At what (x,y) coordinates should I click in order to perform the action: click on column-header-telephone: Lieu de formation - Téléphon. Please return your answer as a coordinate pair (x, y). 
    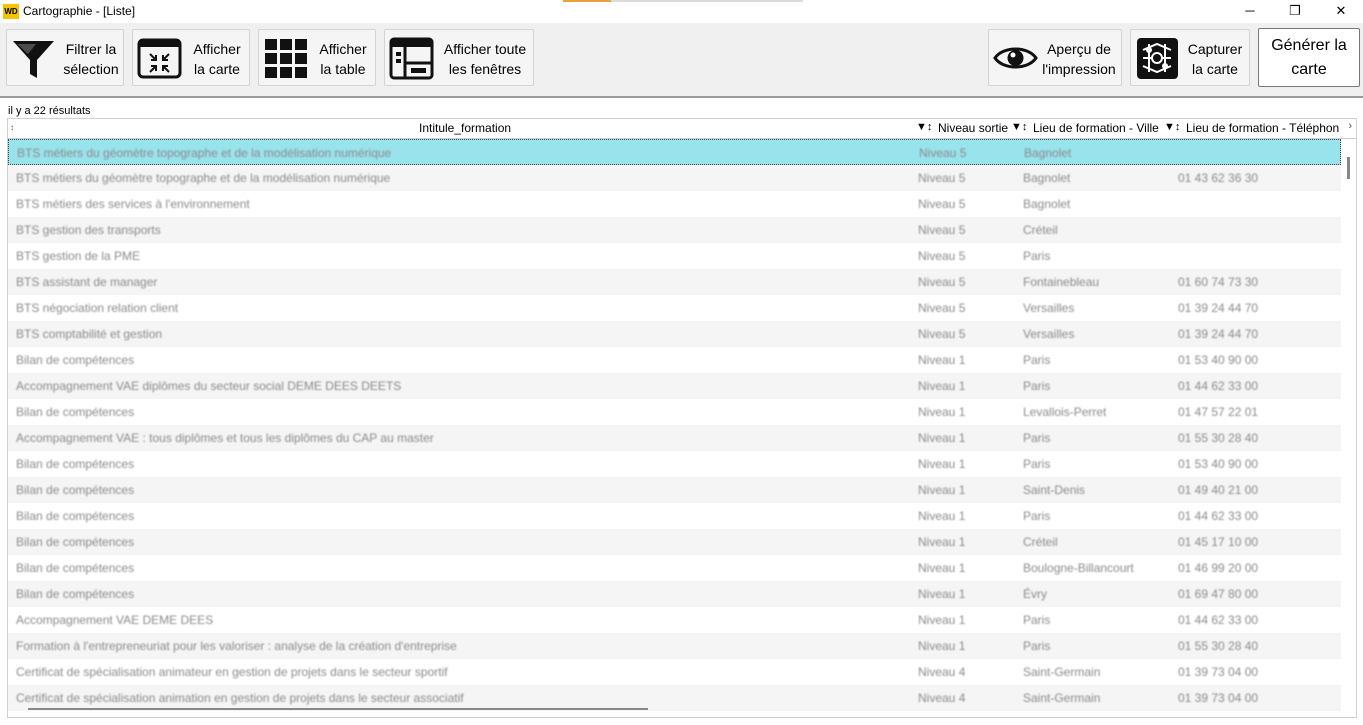
    Looking at the image, I should click on (1262, 128).